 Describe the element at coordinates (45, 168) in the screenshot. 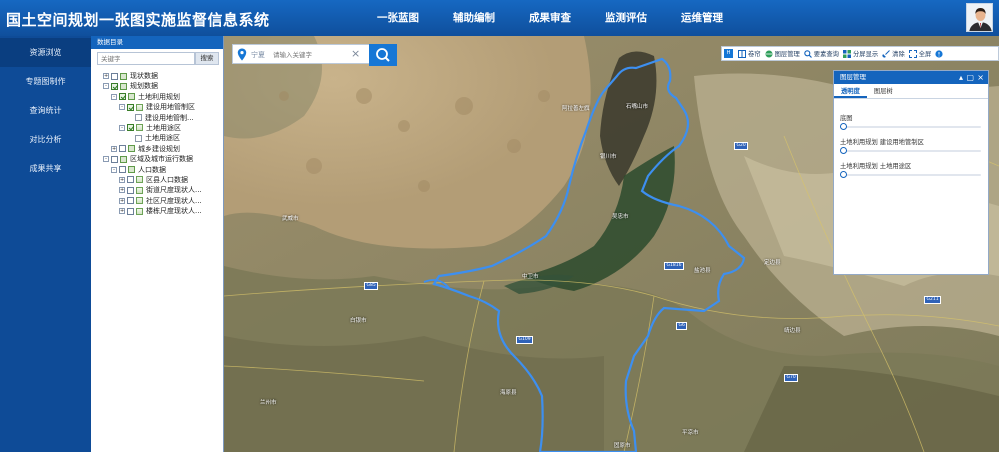

I see `rail-result-share: 成果共享` at that location.